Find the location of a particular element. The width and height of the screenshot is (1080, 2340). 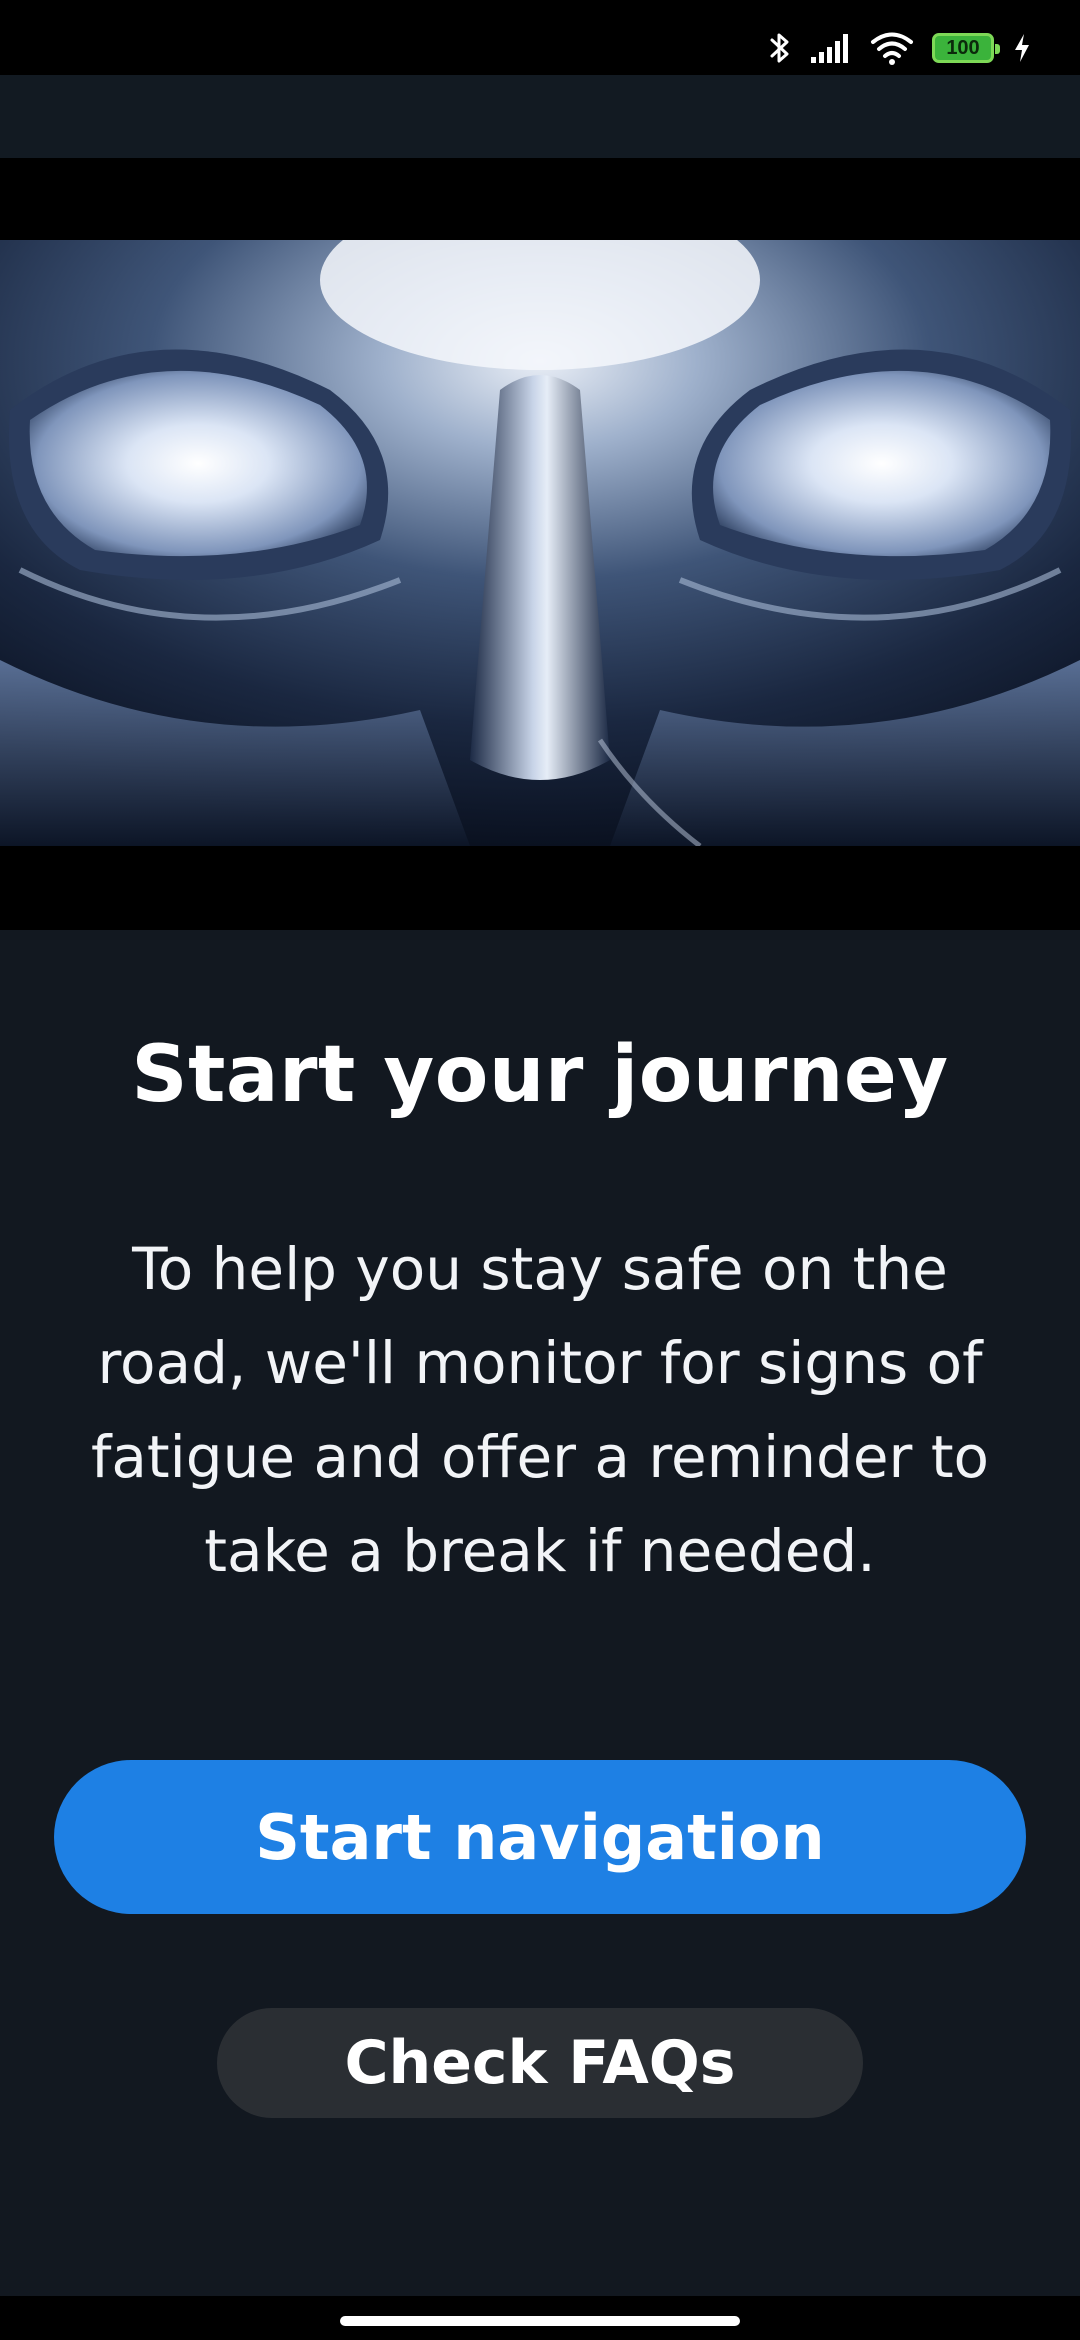

bluetooth-icon is located at coordinates (779, 48).